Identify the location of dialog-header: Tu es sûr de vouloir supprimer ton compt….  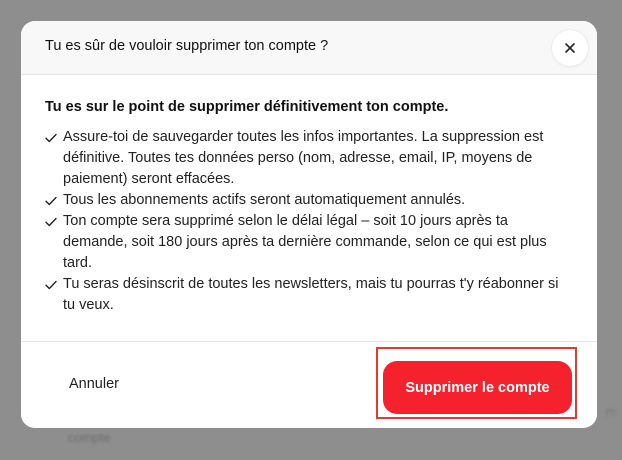
(309, 48).